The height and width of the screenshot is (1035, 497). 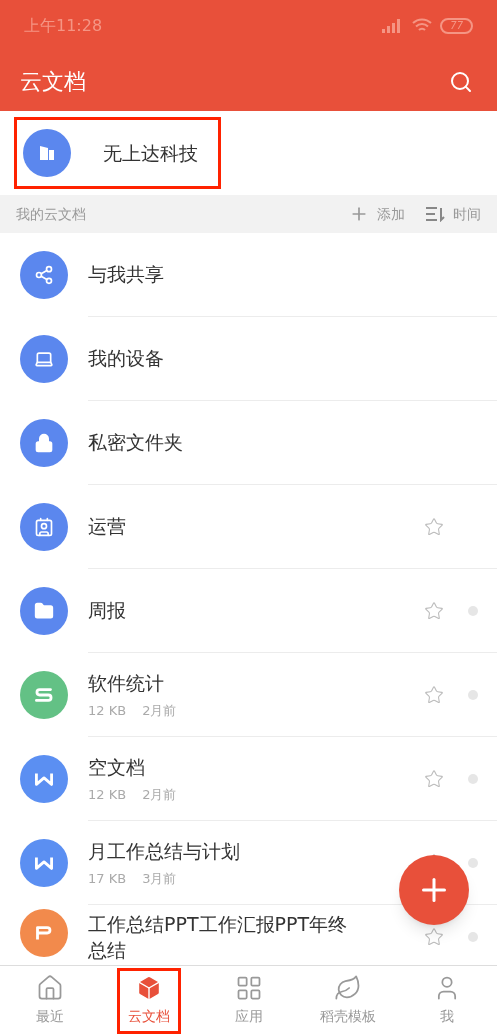 I want to click on leaf-icon, so click(x=347, y=988).